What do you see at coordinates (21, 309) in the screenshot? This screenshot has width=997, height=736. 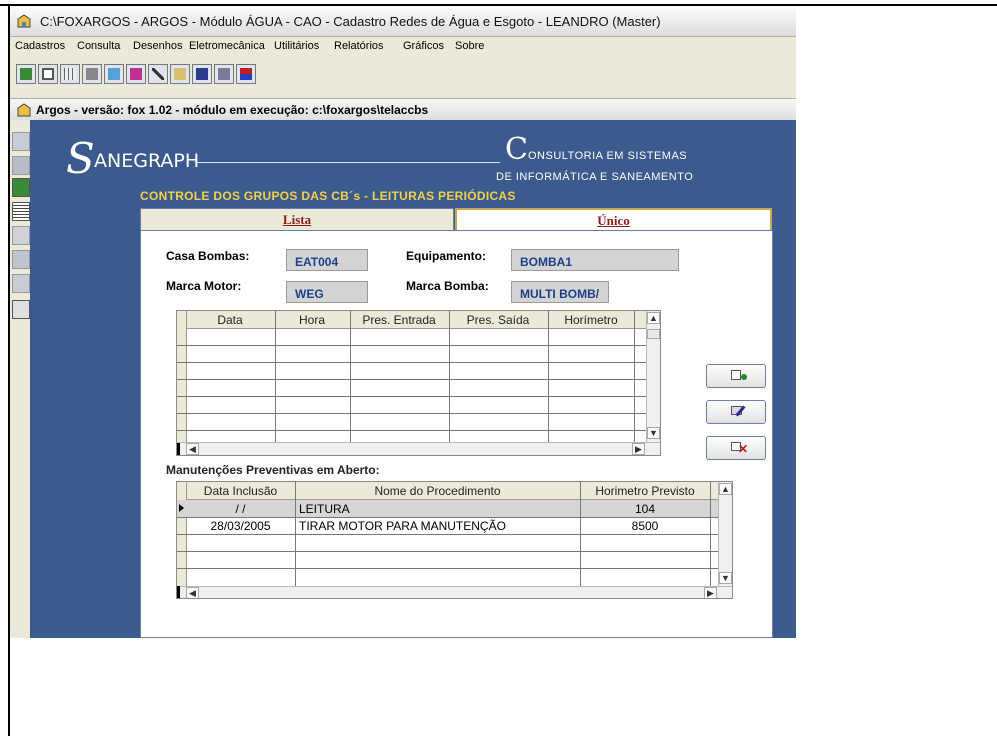 I see `print-icon` at bounding box center [21, 309].